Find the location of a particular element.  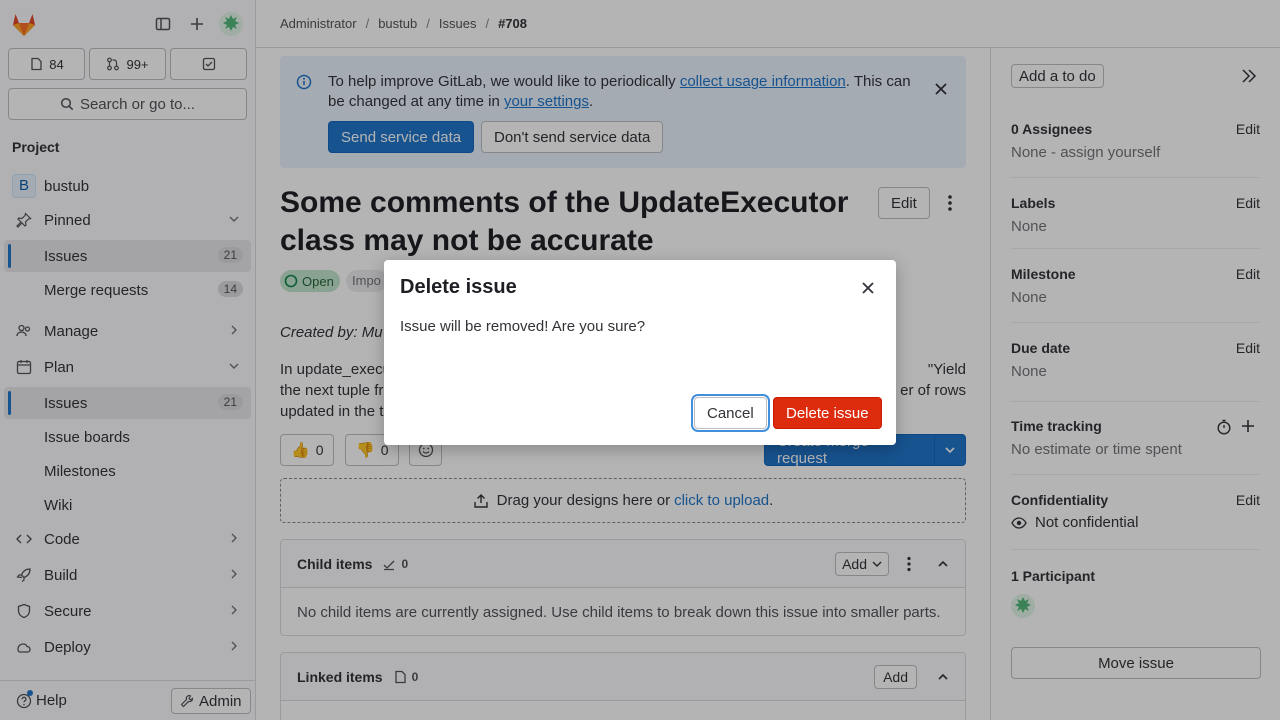

modal-title: Delete issue is located at coordinates (458, 287).